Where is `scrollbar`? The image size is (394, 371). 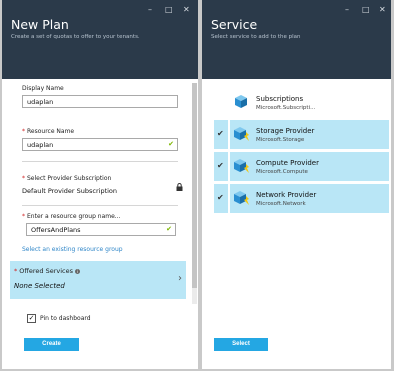 scrollbar is located at coordinates (194, 203).